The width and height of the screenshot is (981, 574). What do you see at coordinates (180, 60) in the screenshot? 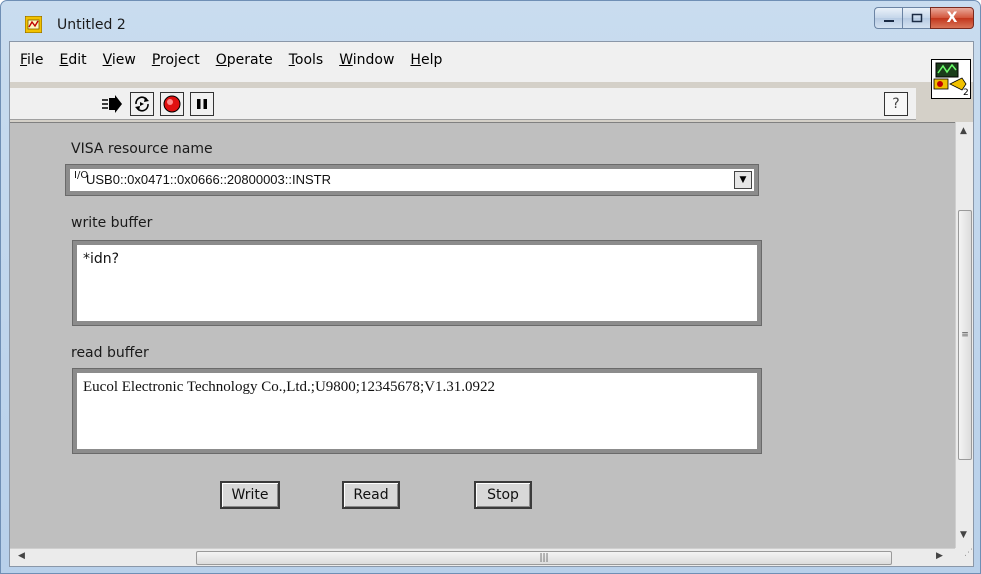
I see `menu-item-label: roject` at bounding box center [180, 60].